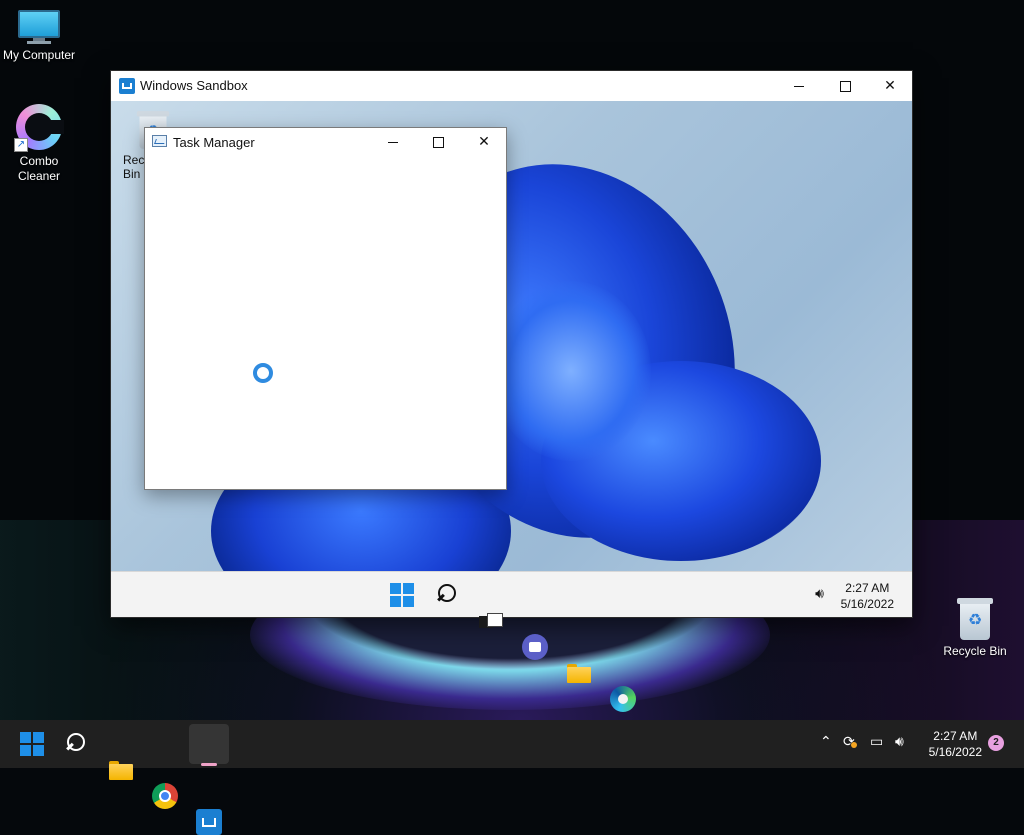 The height and width of the screenshot is (835, 1024). What do you see at coordinates (512, 777) in the screenshot?
I see `host-taskbar: ⌃ ⟳ ▭ 🔊︎ 2:27 AM 5/16/2022 2` at bounding box center [512, 777].